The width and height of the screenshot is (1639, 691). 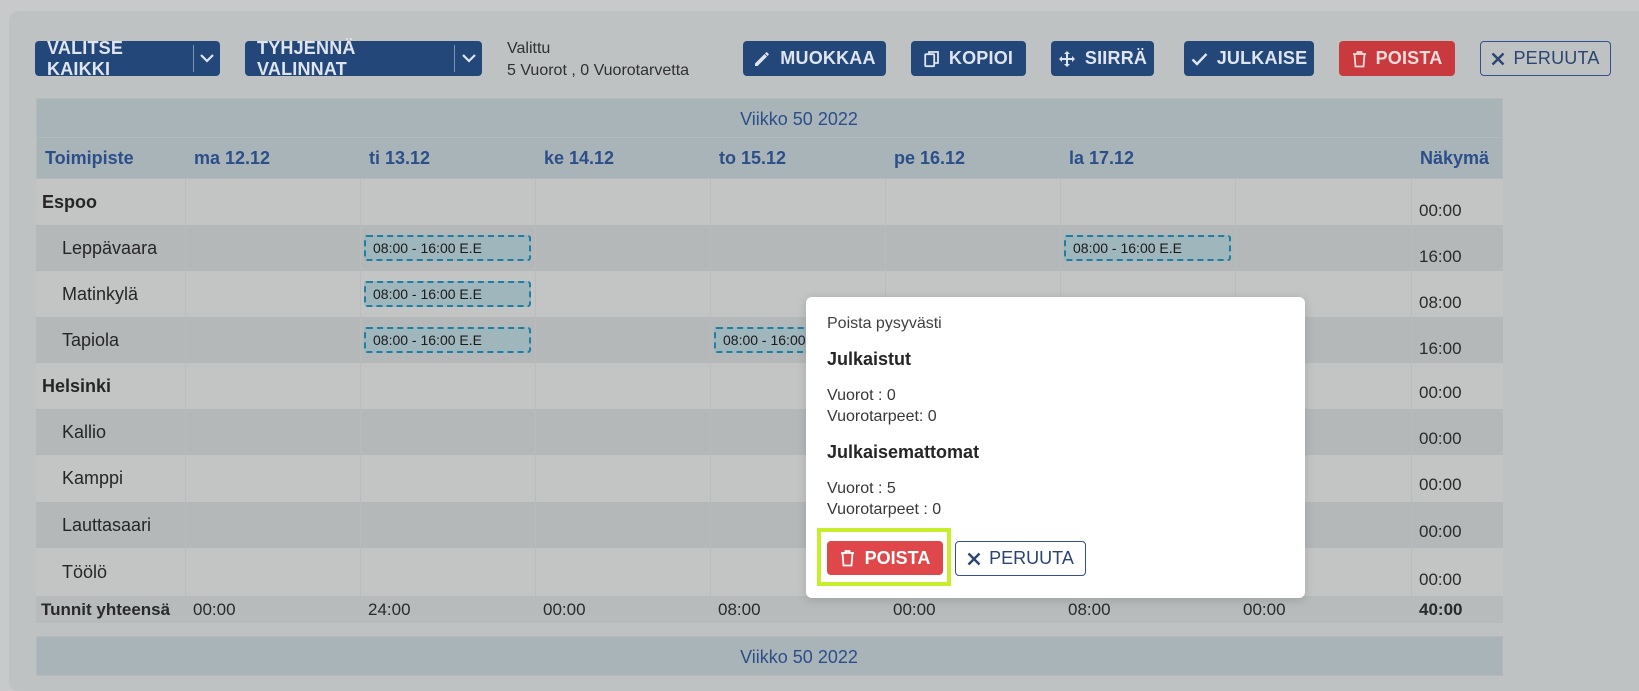 What do you see at coordinates (1440, 302) in the screenshot?
I see `row-total: 08:00` at bounding box center [1440, 302].